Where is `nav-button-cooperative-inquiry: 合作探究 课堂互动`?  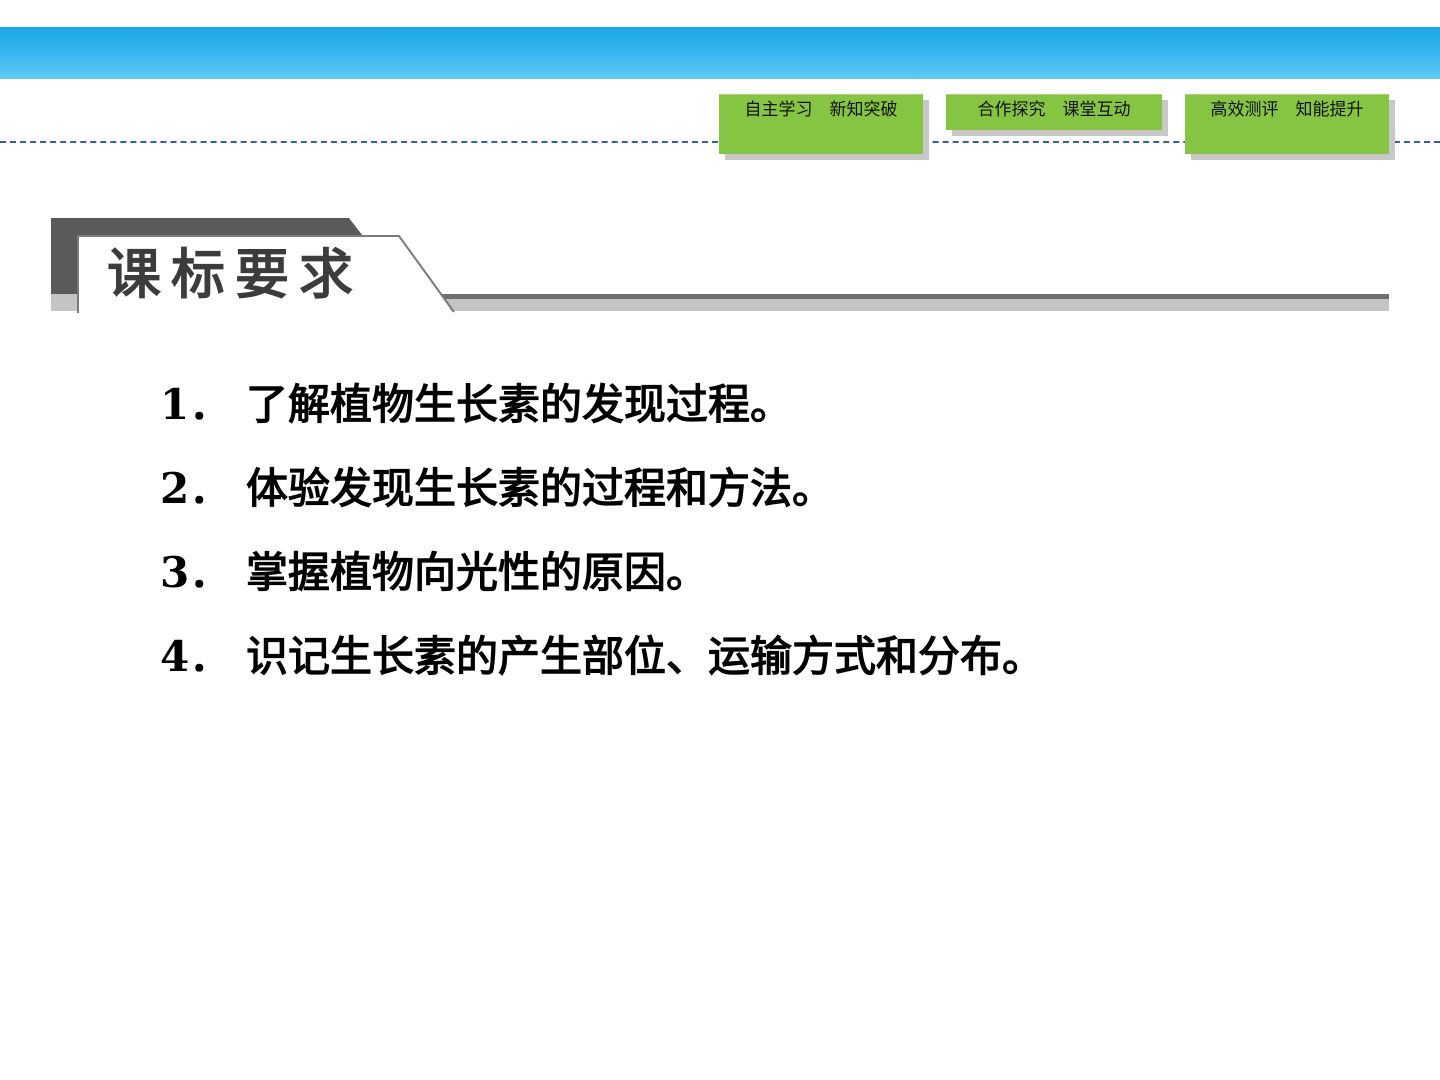 nav-button-cooperative-inquiry: 合作探究 课堂互动 is located at coordinates (1054, 112).